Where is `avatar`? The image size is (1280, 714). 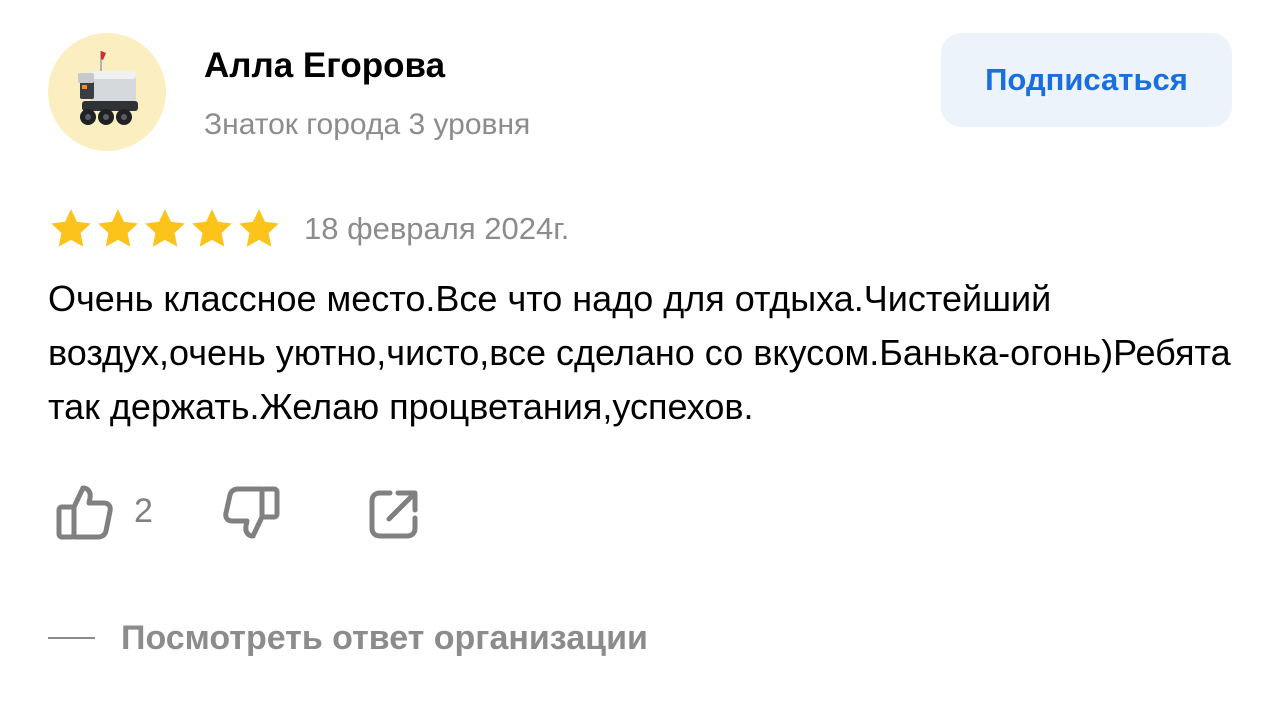 avatar is located at coordinates (107, 92).